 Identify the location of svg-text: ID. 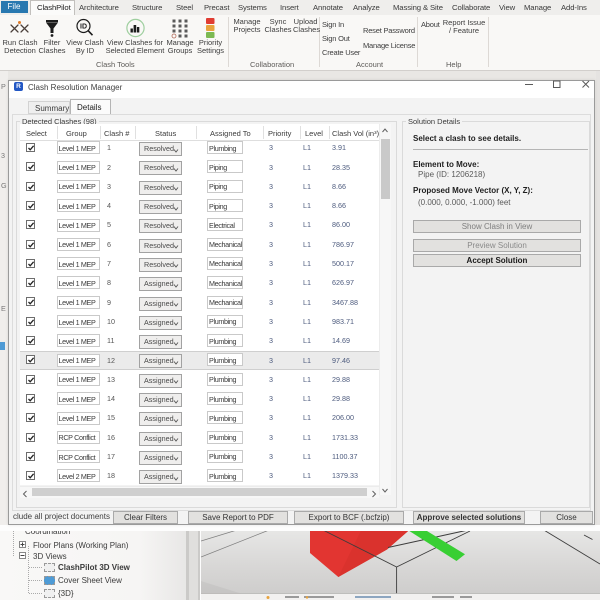
(83, 27).